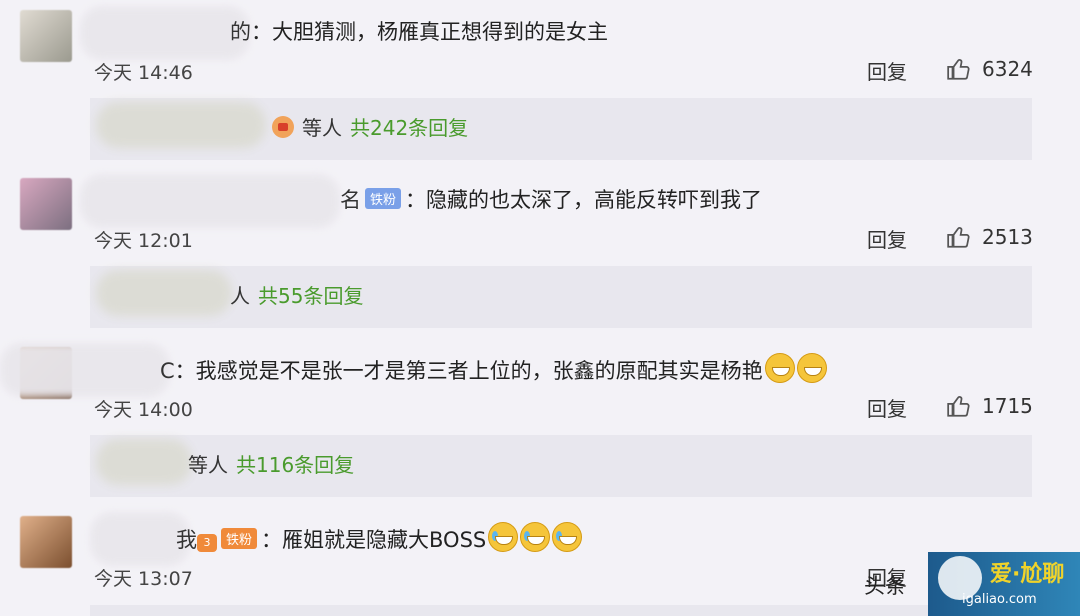 The width and height of the screenshot is (1080, 616). What do you see at coordinates (561, 610) in the screenshot?
I see `reply-summary` at bounding box center [561, 610].